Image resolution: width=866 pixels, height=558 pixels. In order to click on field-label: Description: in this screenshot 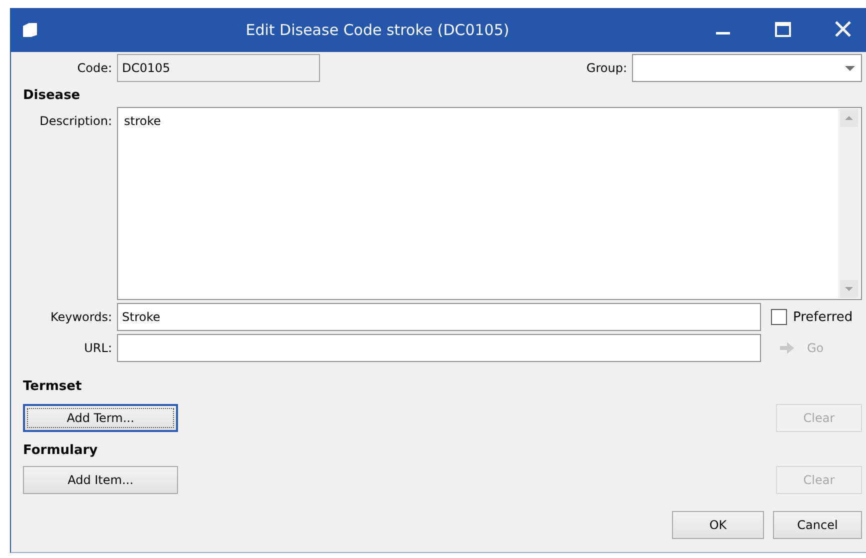, I will do `click(75, 120)`.